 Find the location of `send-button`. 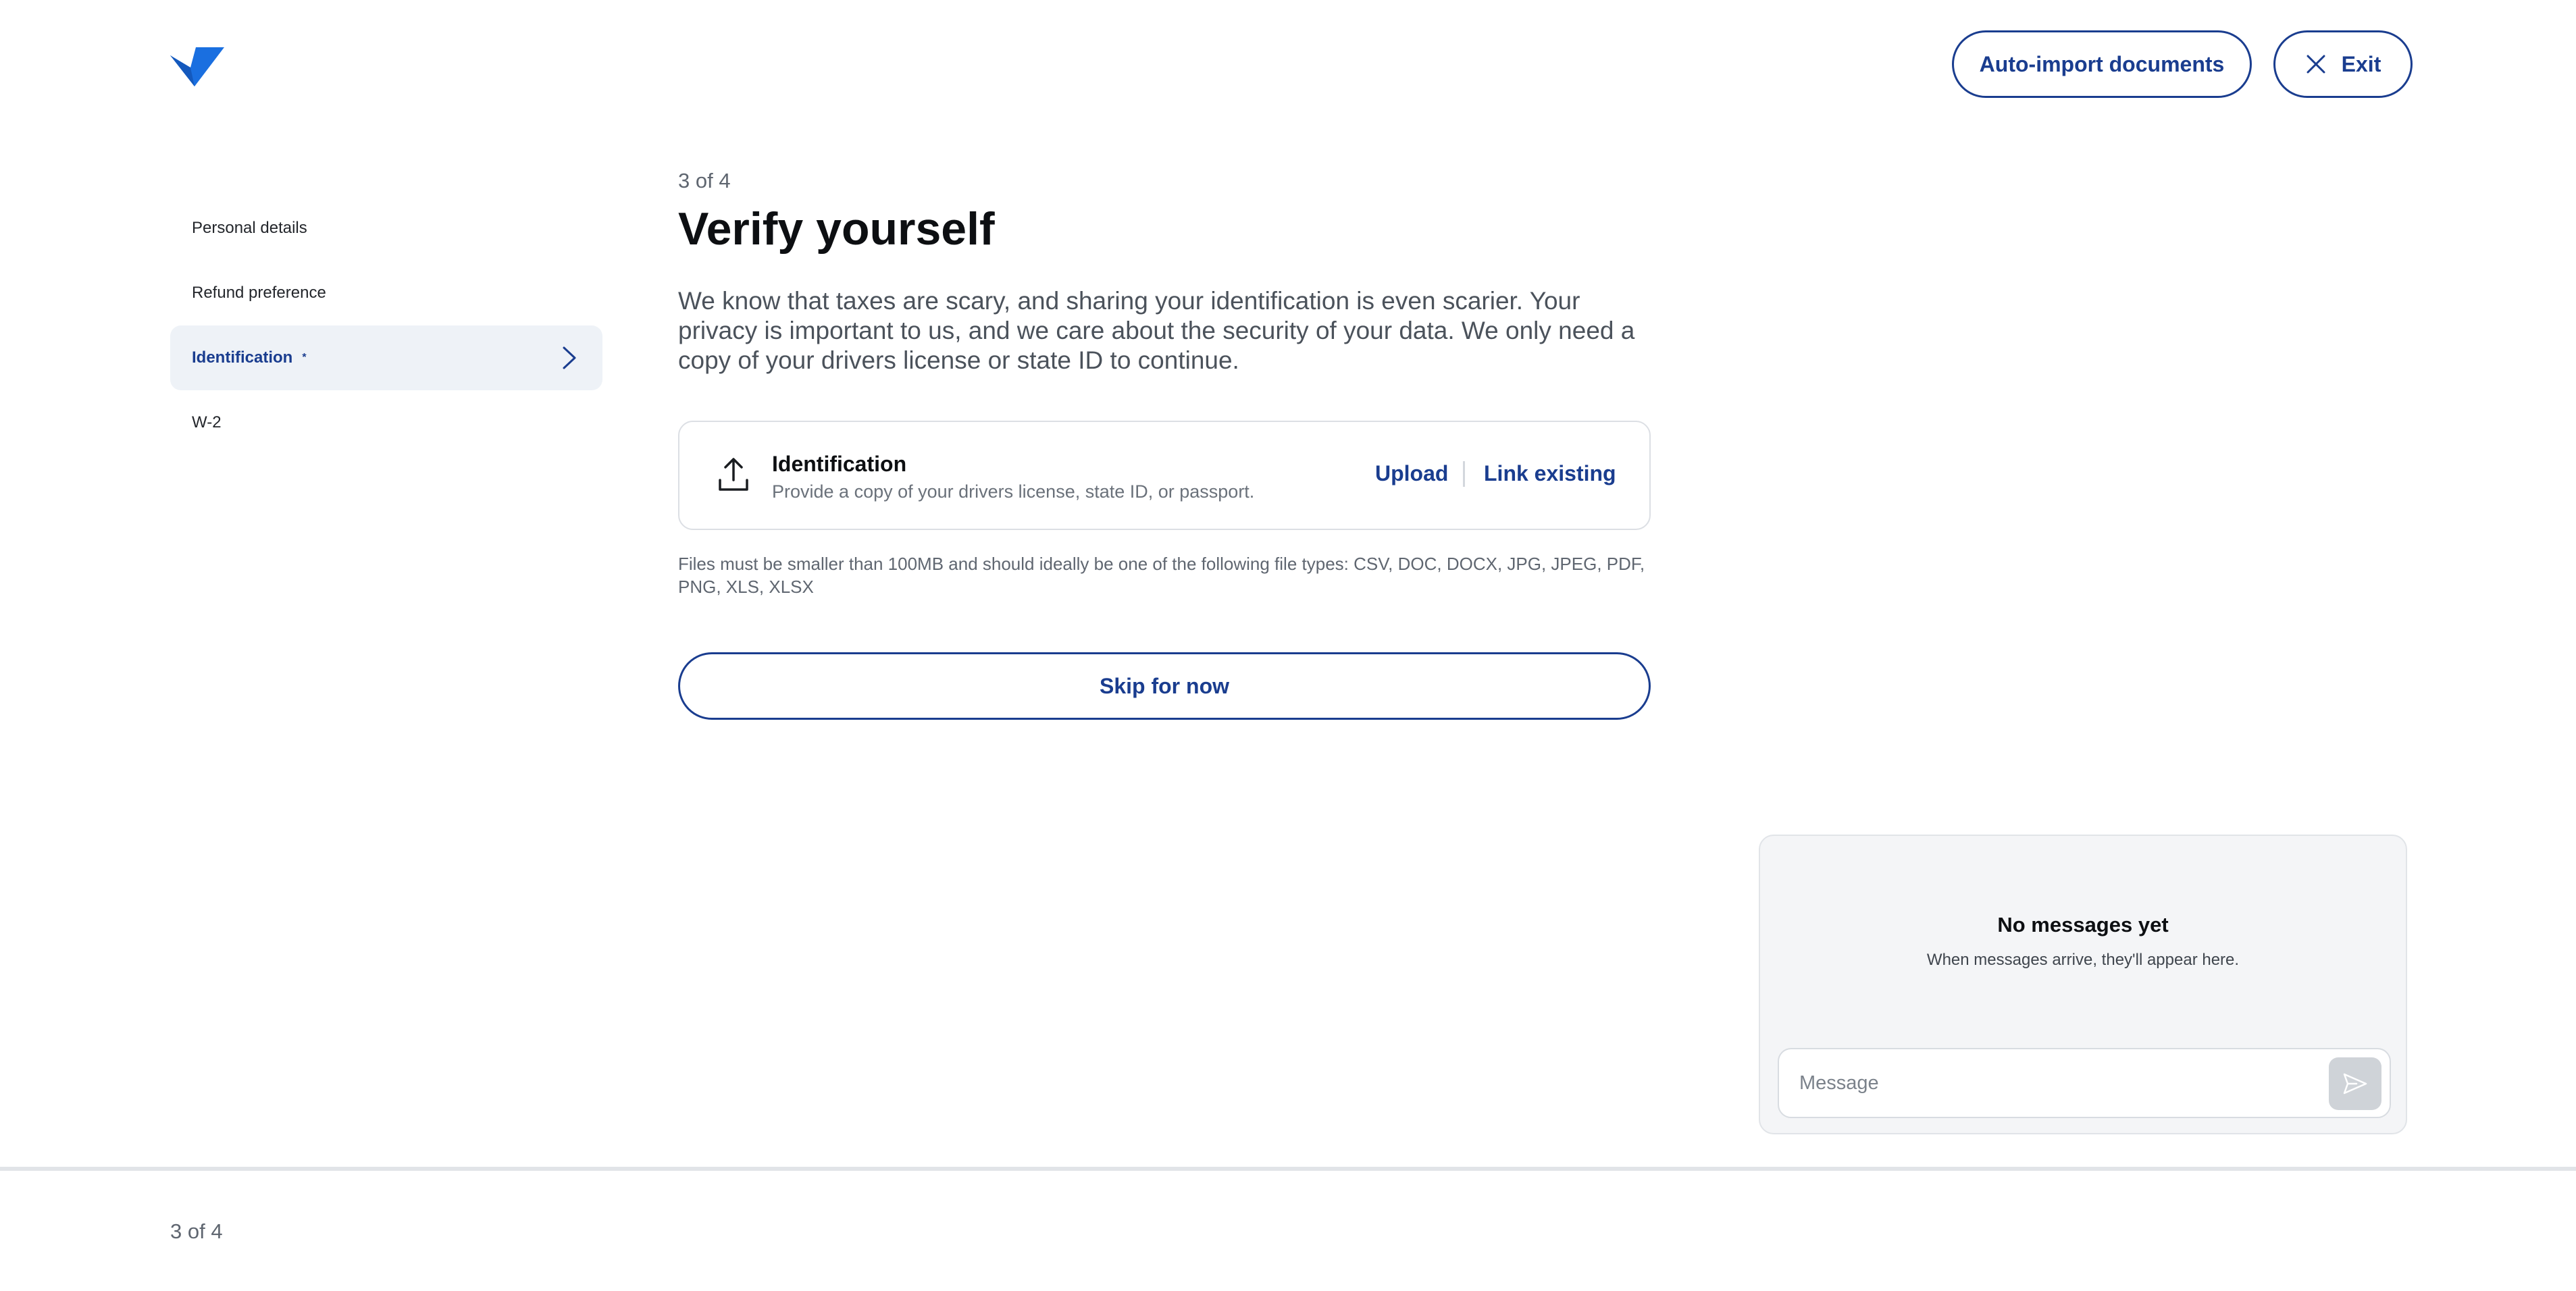

send-button is located at coordinates (2355, 1084).